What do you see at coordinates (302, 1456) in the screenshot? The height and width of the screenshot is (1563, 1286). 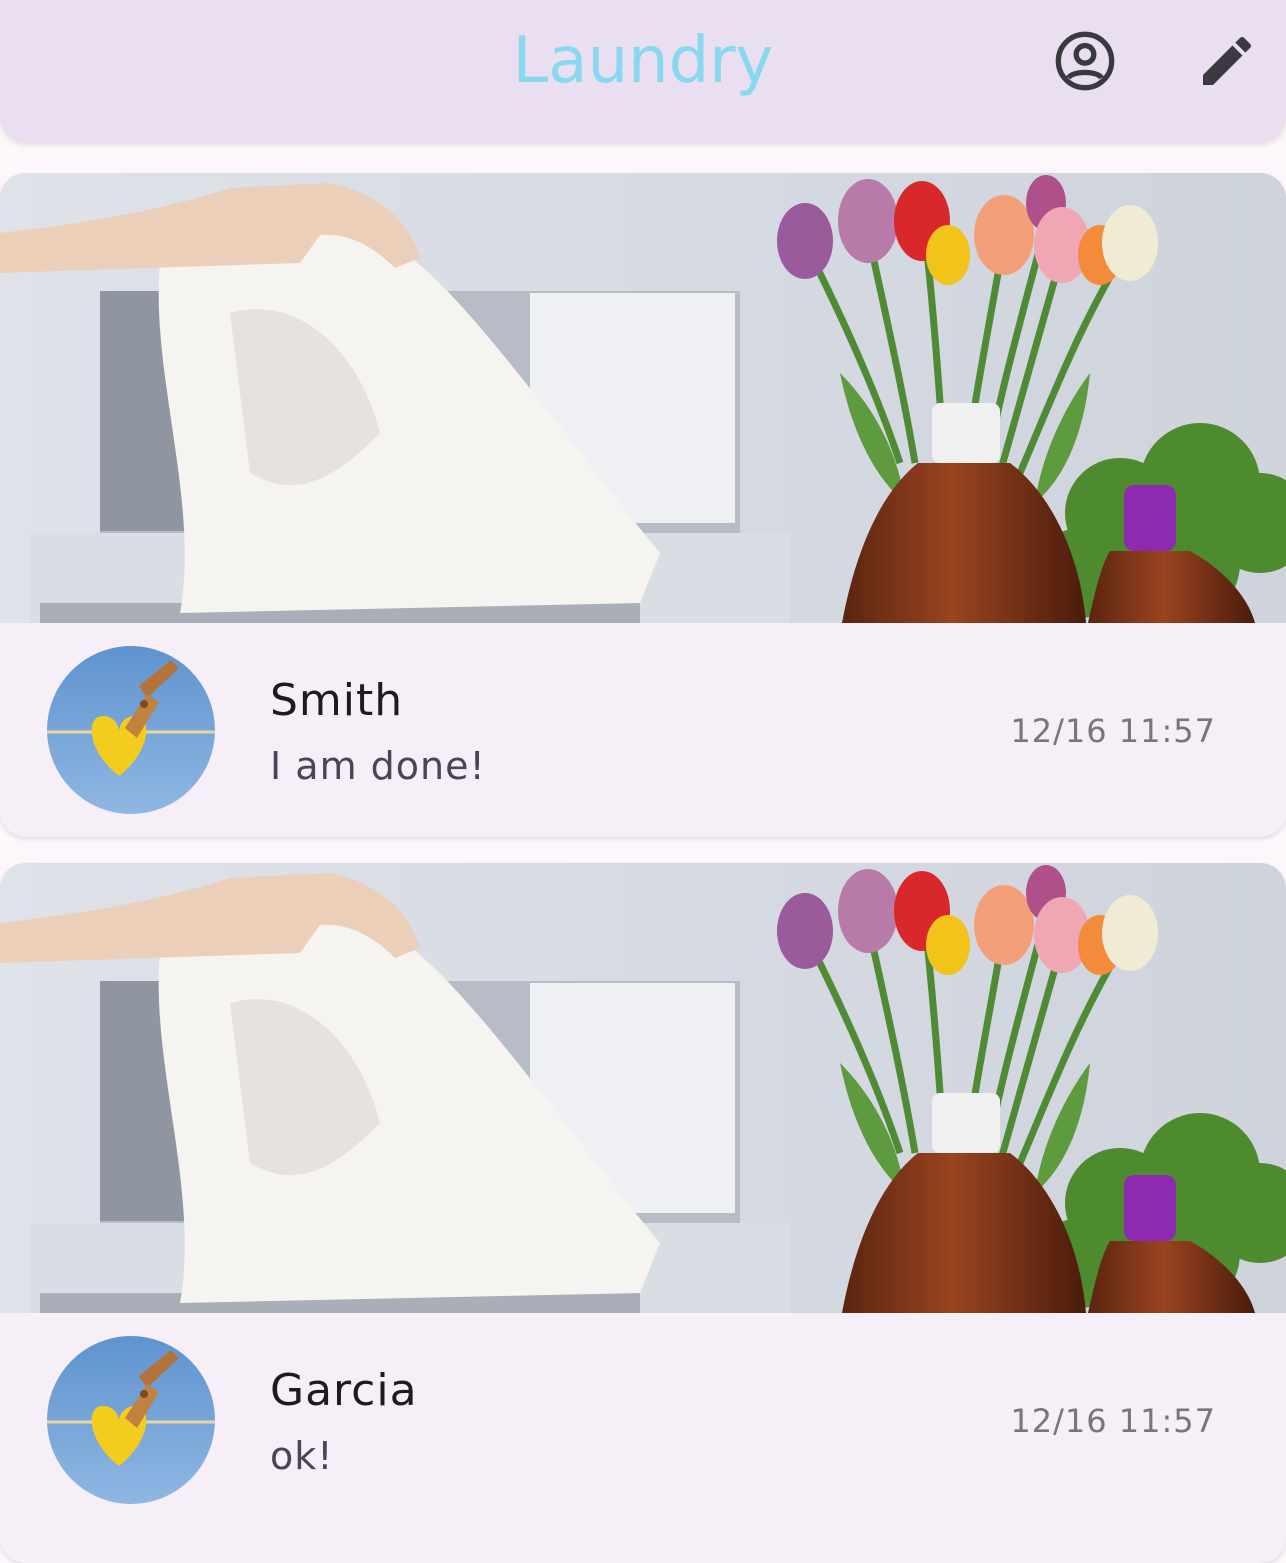 I see `message-text: ok!` at bounding box center [302, 1456].